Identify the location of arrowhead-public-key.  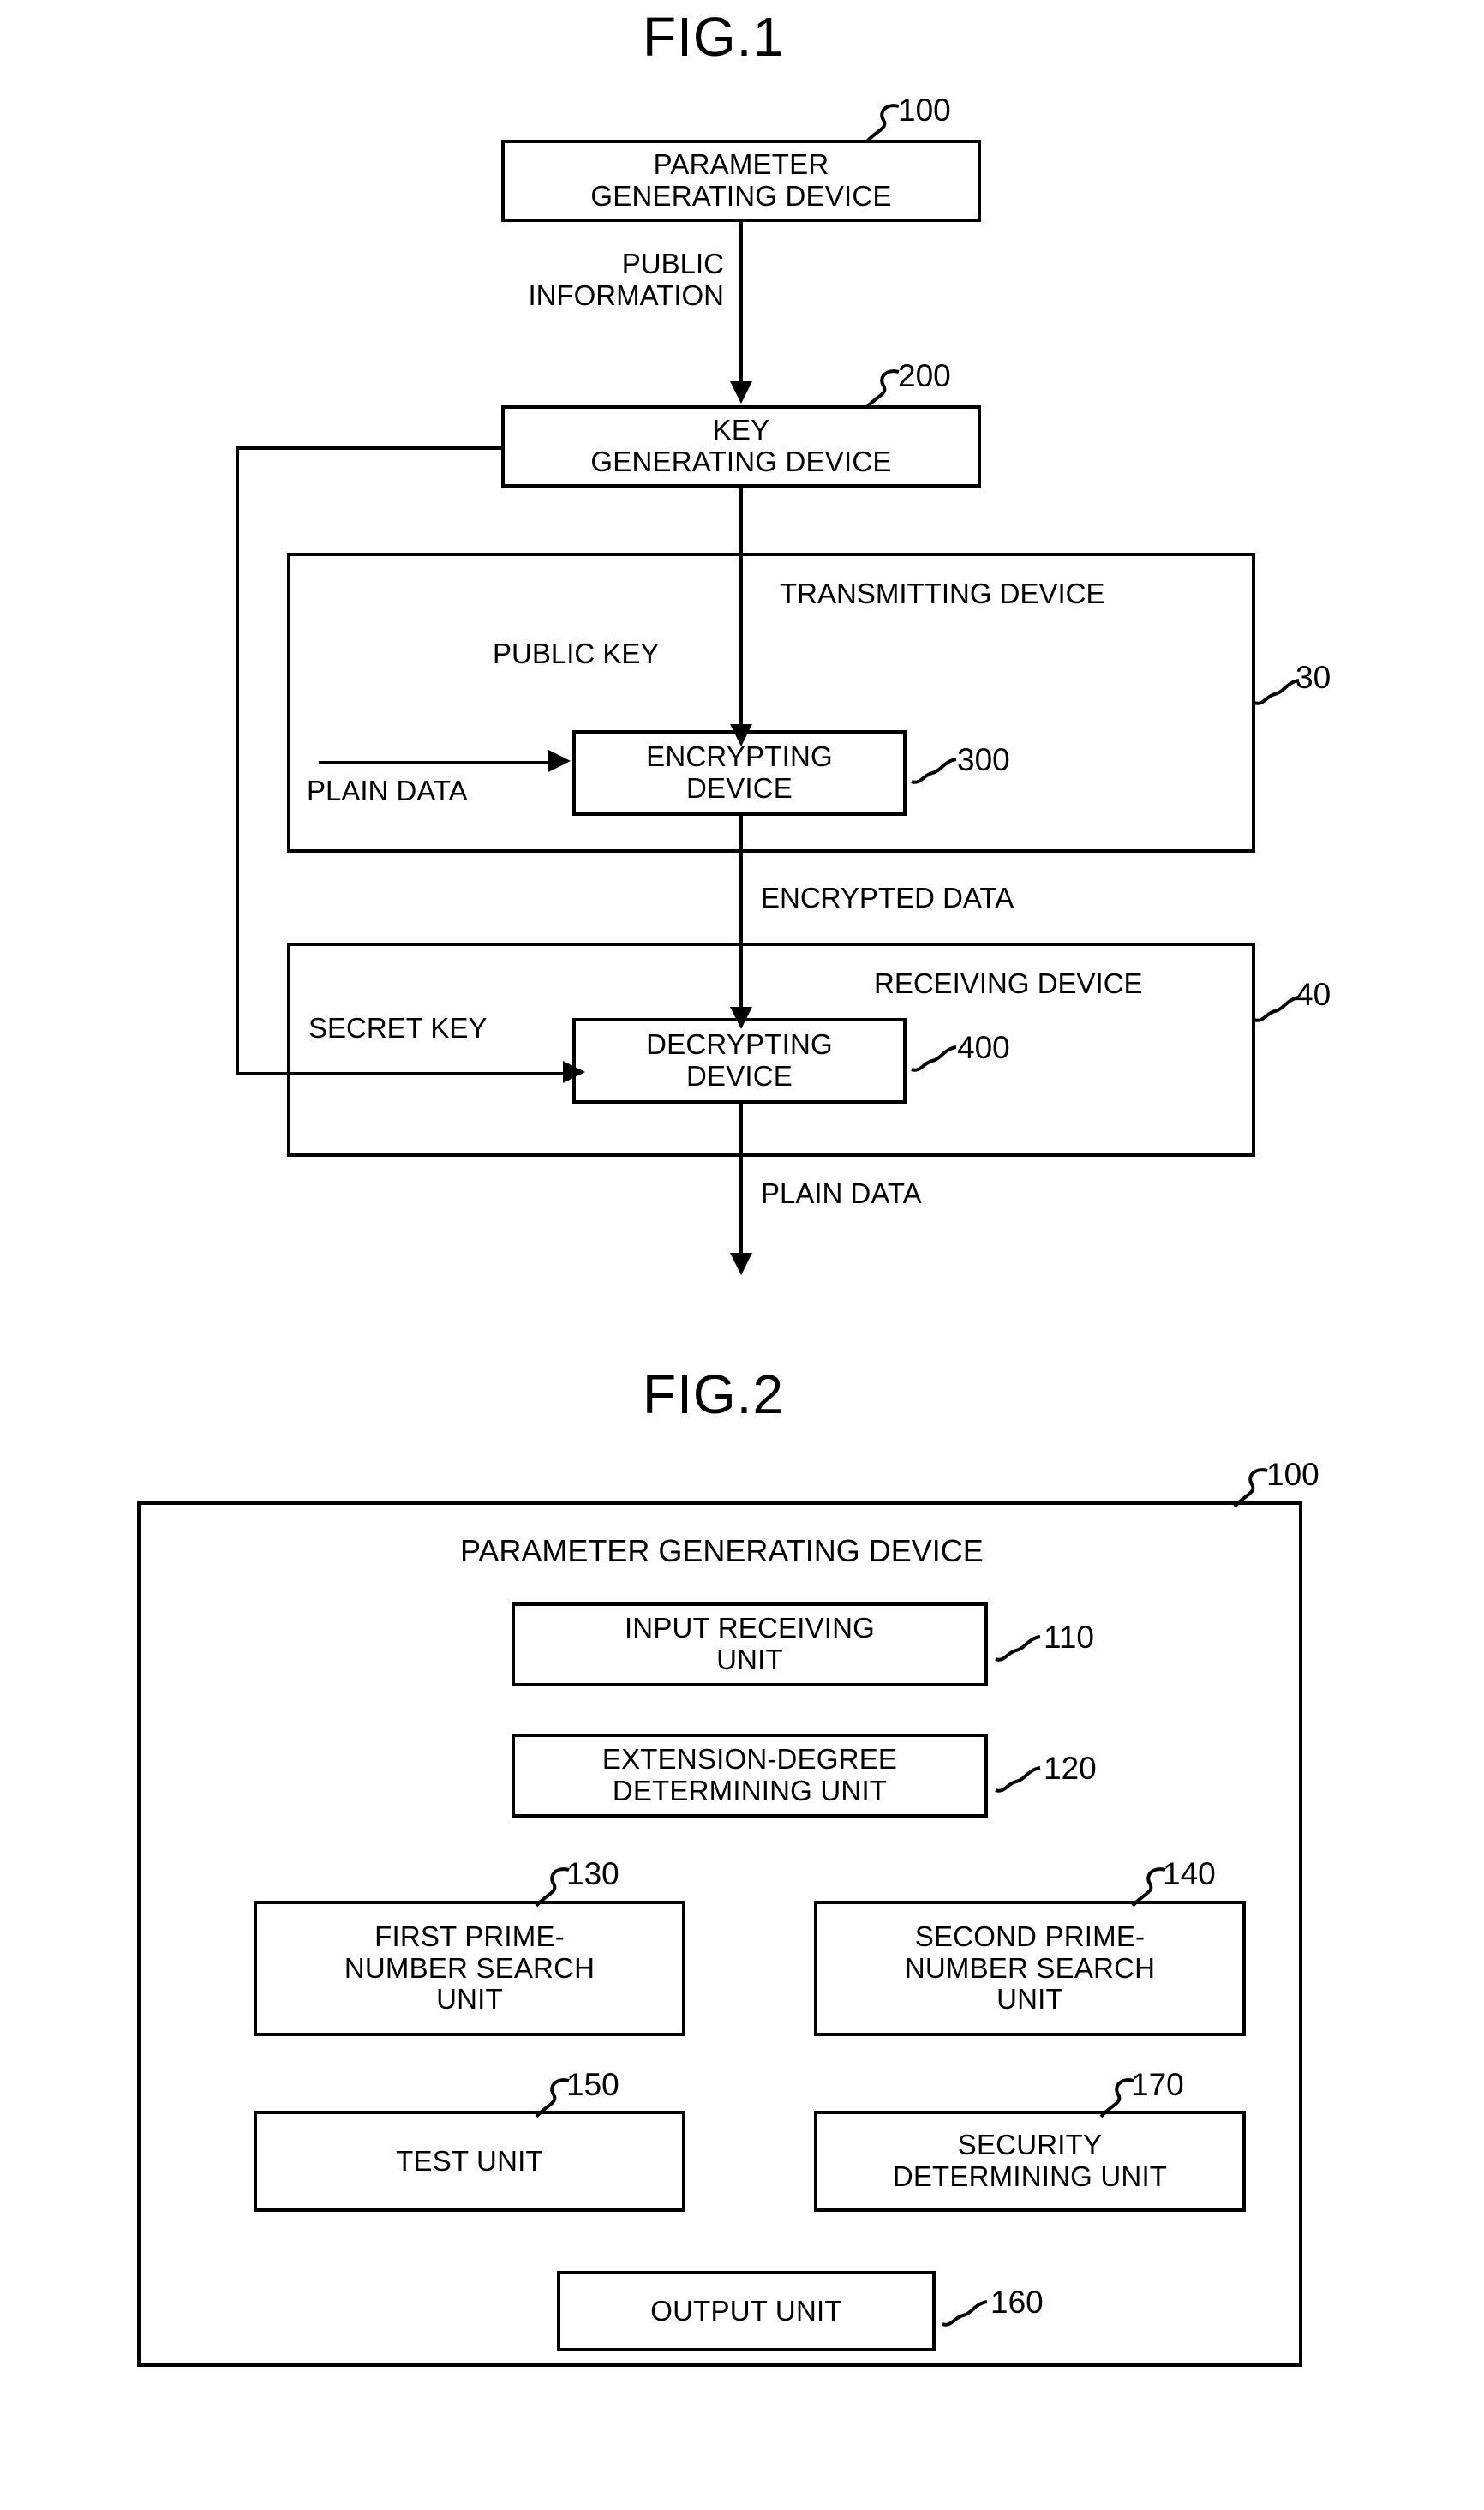
(741, 735).